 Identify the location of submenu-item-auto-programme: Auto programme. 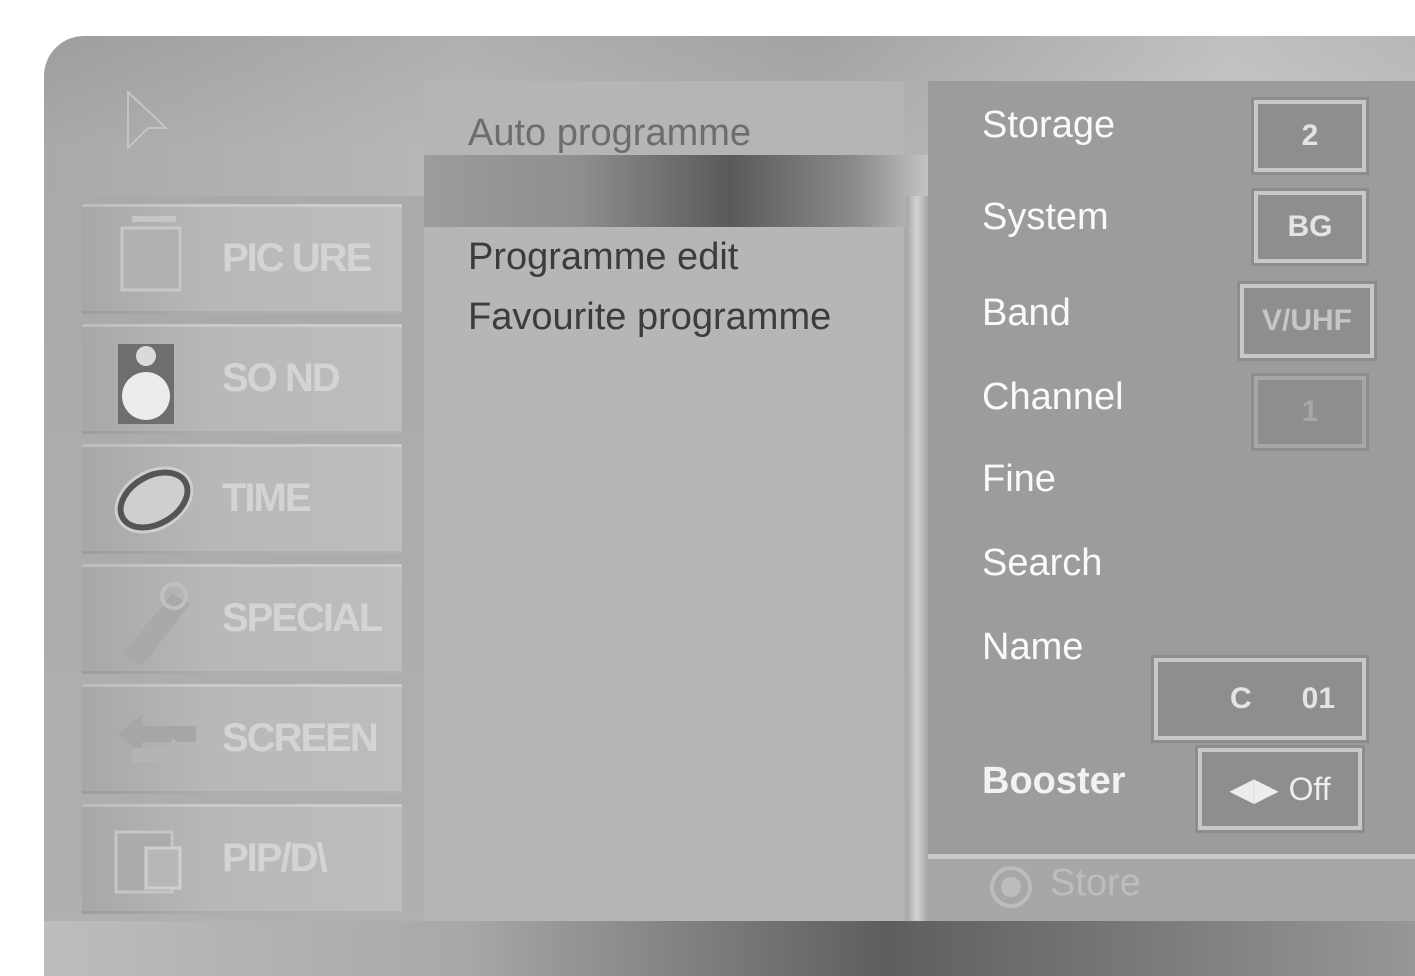
(609, 133).